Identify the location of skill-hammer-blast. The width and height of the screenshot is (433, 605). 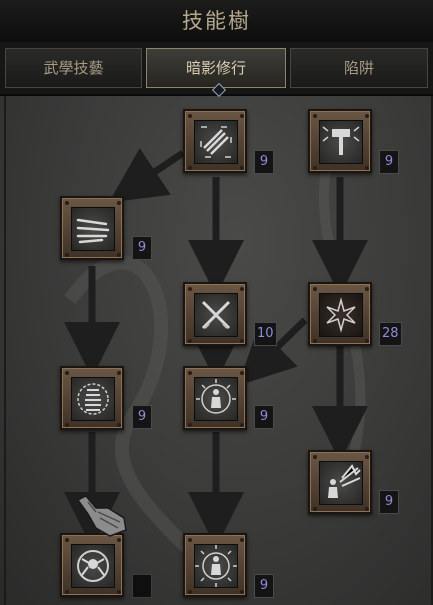
(340, 141).